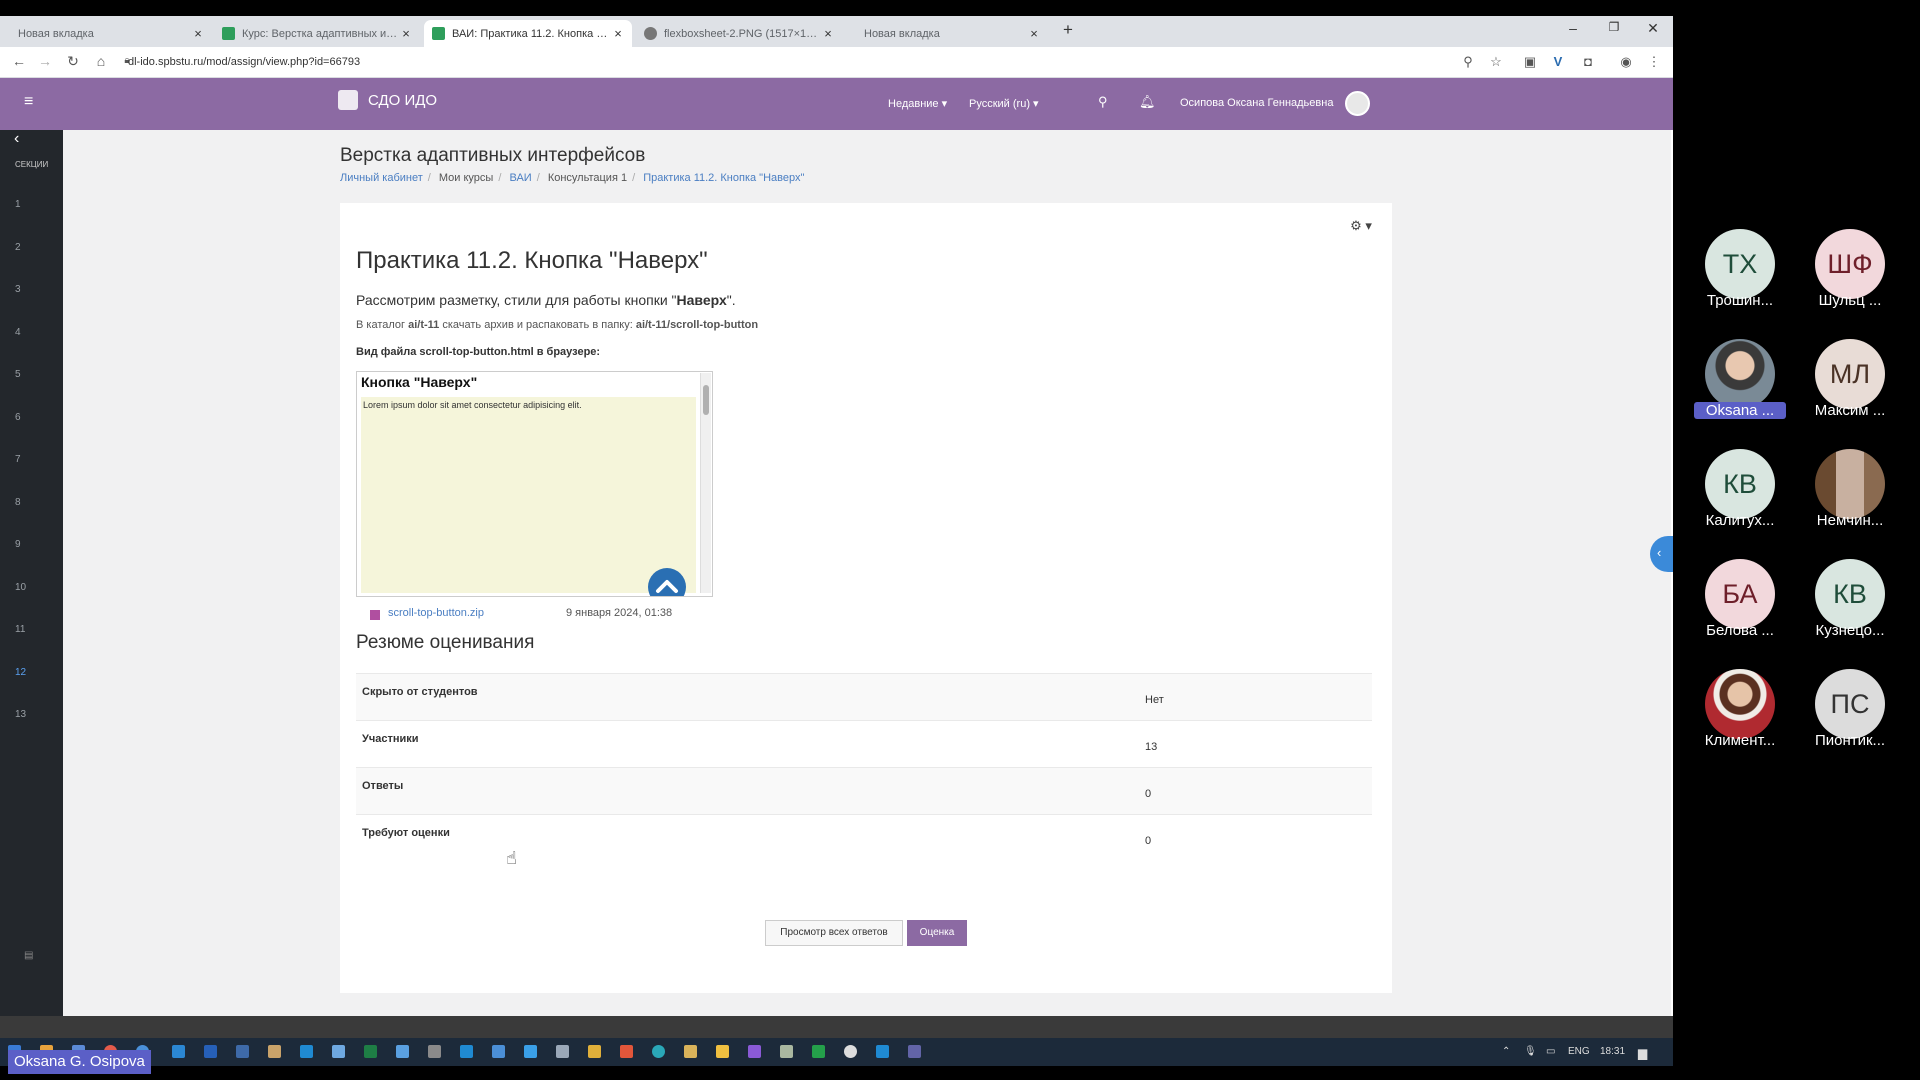  Describe the element at coordinates (210, 1051) in the screenshot. I see `word-icon` at that location.